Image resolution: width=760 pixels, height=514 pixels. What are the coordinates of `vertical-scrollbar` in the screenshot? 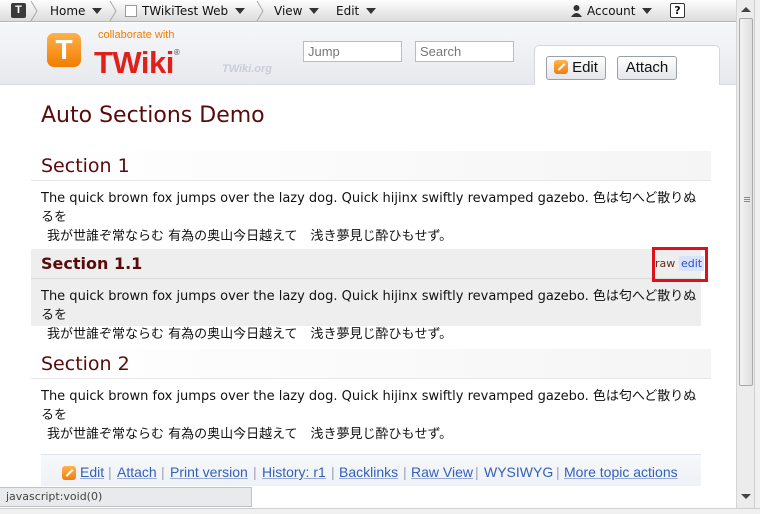 It's located at (745, 254).